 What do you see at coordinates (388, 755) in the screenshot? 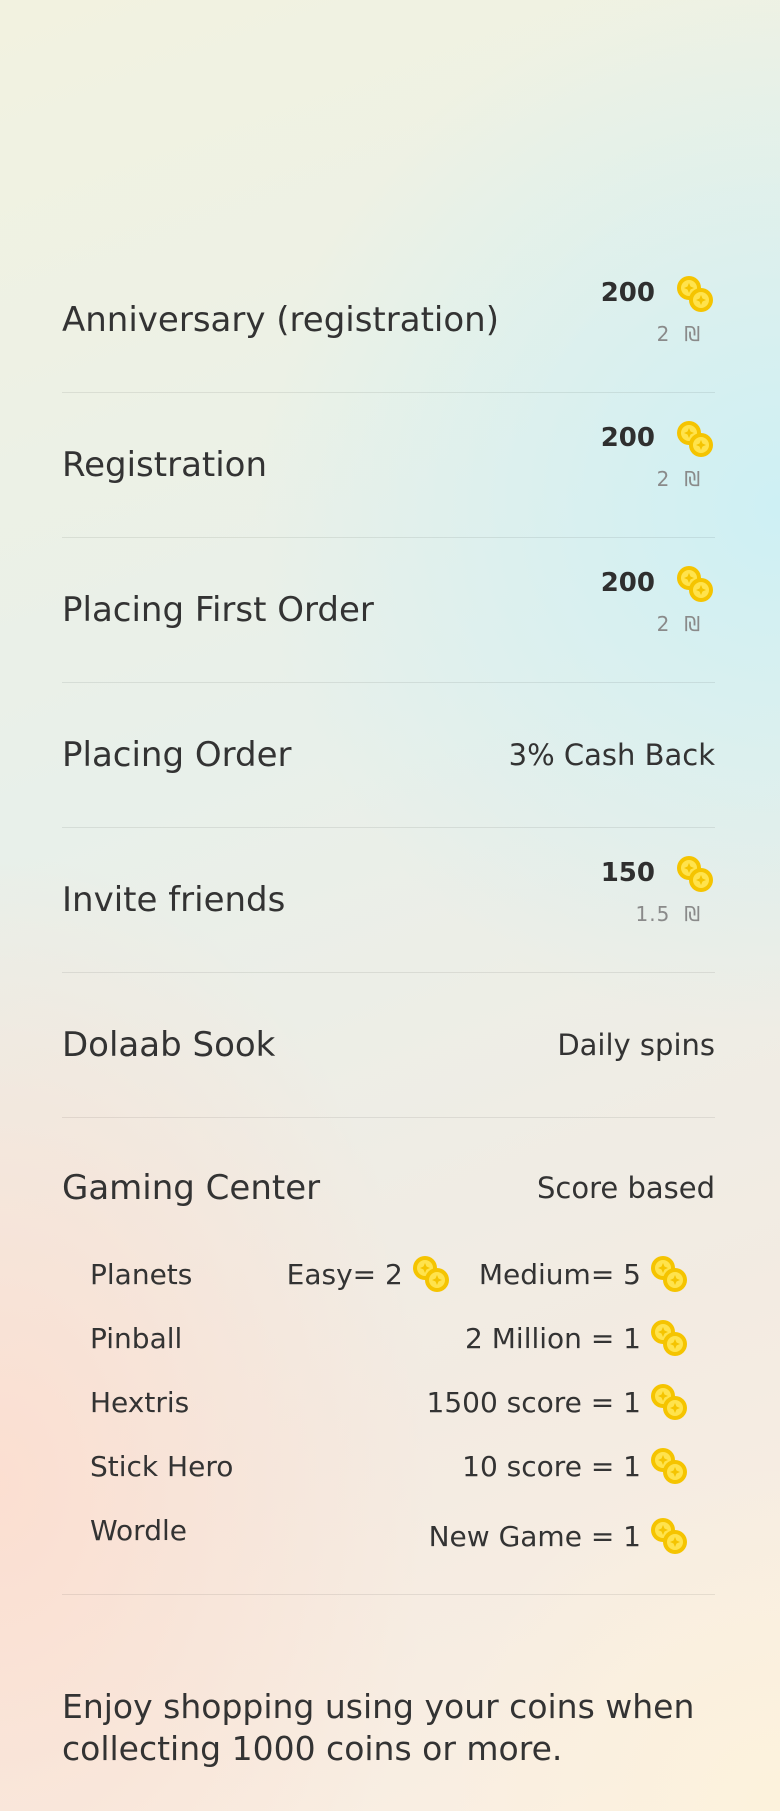
I see `reward-row-placing-order: Placing Order 3% Cash Back` at bounding box center [388, 755].